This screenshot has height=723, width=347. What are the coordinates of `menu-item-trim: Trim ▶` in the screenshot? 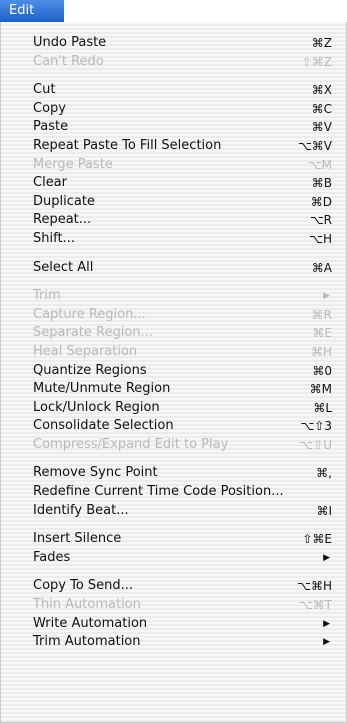 It's located at (173, 296).